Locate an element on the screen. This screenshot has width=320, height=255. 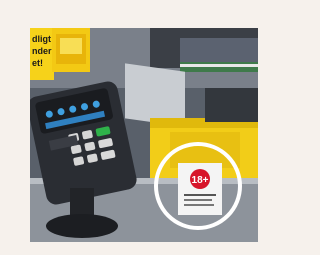
sign-line-1: dligt is located at coordinates (41, 39).